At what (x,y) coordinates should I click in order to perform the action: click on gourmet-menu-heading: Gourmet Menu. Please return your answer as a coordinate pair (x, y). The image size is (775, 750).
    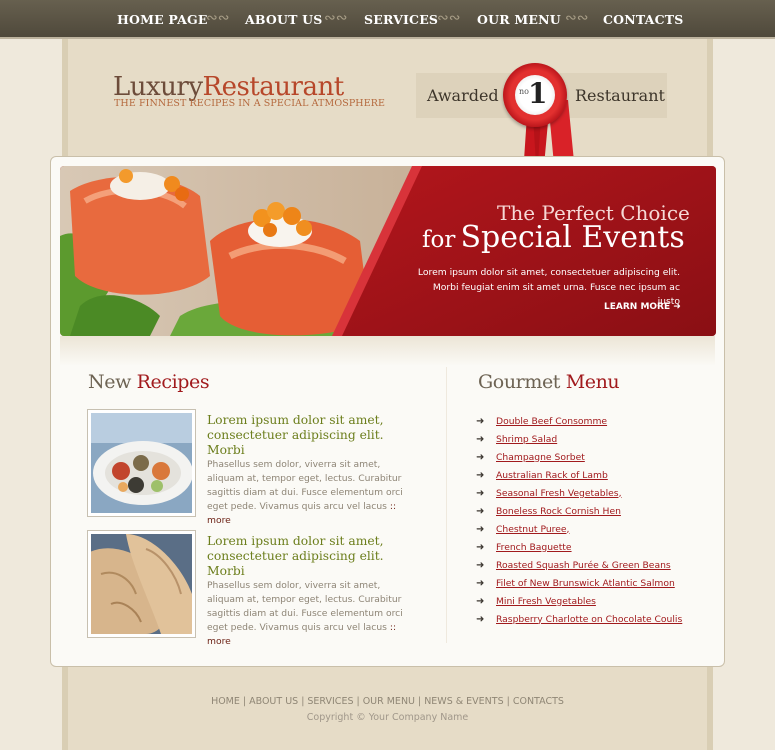
    Looking at the image, I should click on (549, 382).